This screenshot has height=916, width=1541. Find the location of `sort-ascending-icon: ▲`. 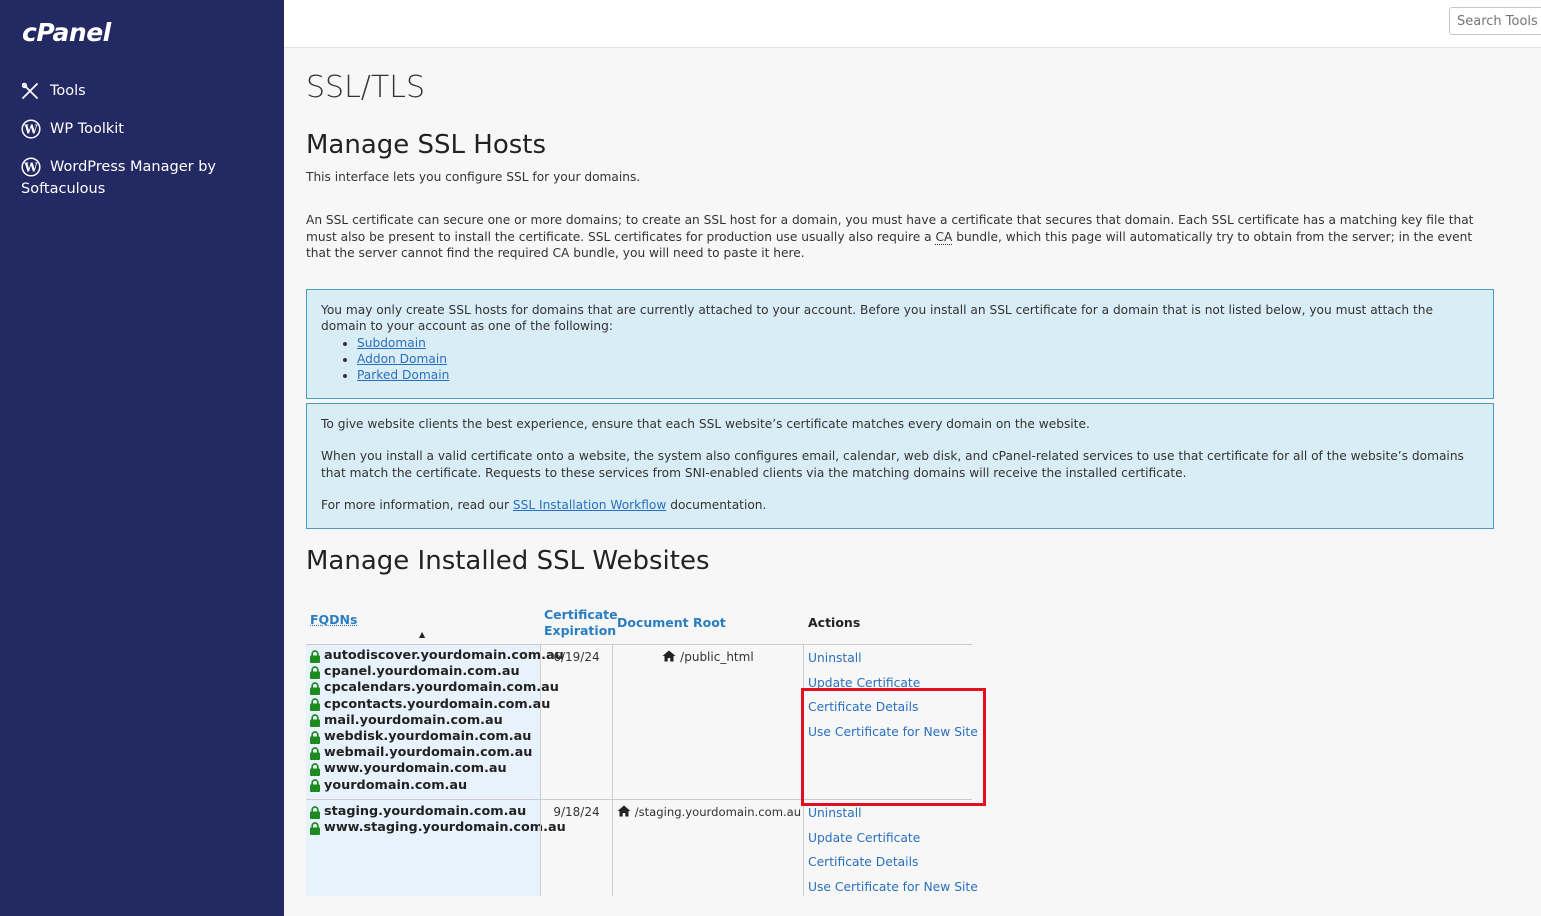

sort-ascending-icon: ▲ is located at coordinates (422, 634).